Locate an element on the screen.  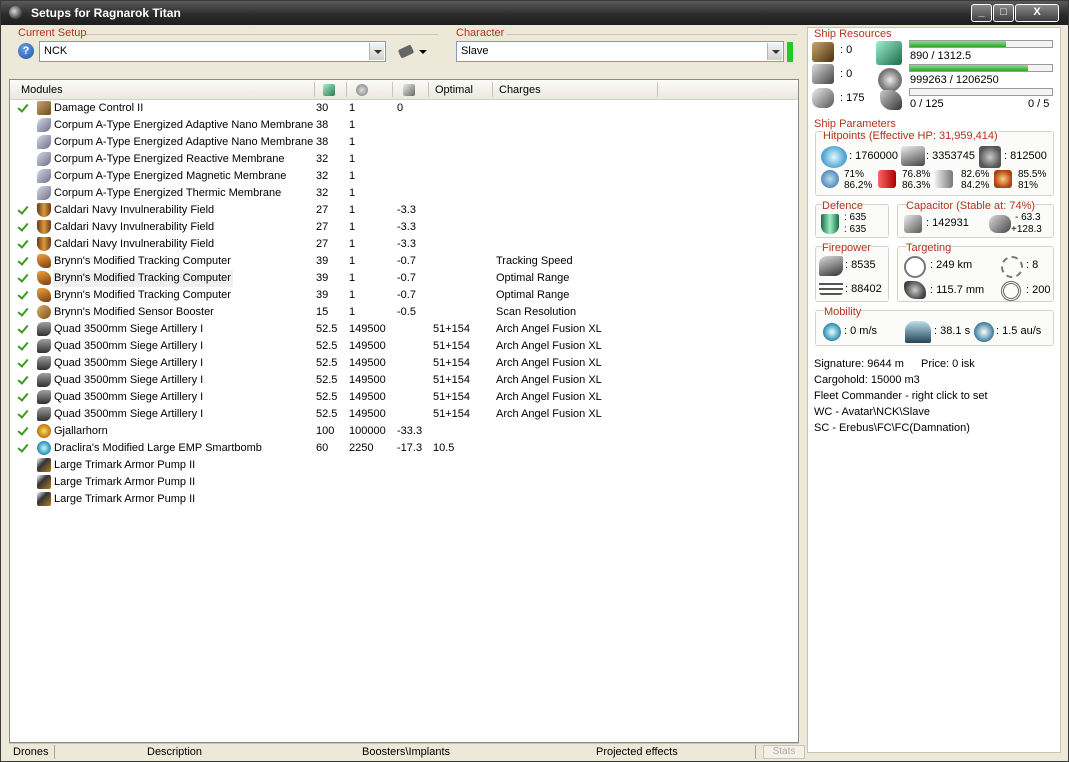
defence-bottom: : 635 is located at coordinates (855, 229).